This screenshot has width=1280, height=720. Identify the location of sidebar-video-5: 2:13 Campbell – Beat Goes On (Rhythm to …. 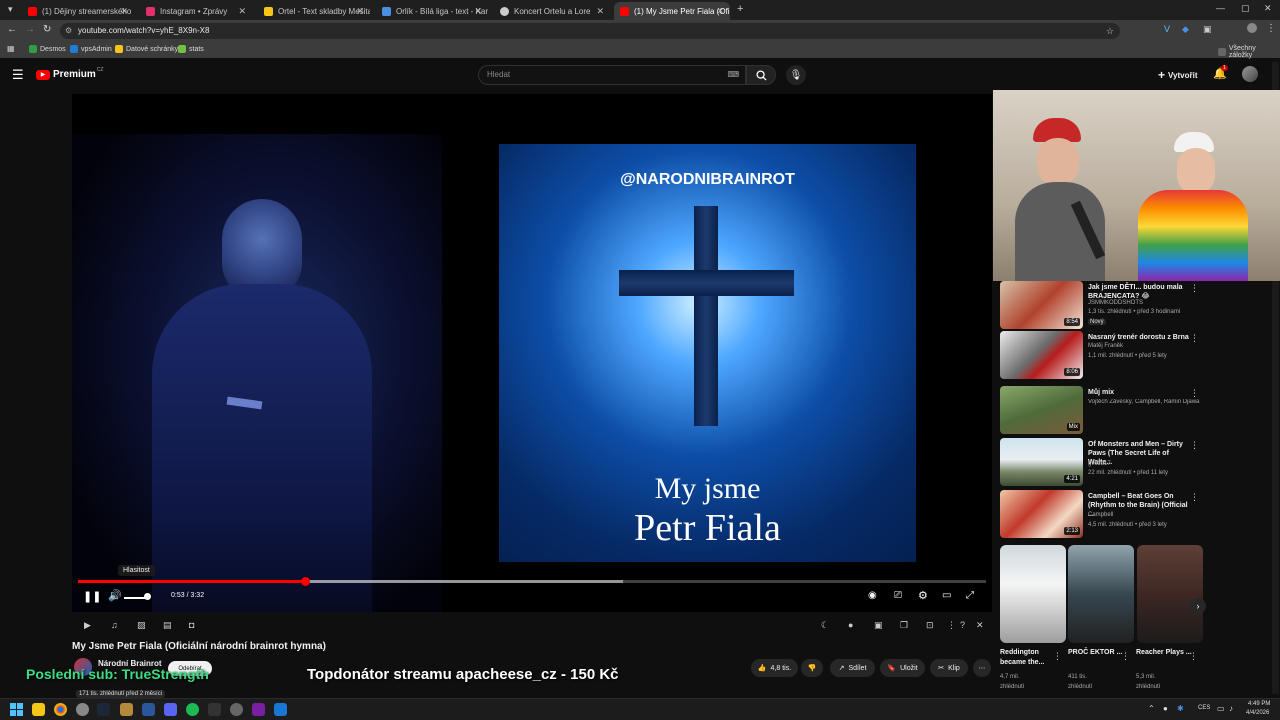
(1102, 515).